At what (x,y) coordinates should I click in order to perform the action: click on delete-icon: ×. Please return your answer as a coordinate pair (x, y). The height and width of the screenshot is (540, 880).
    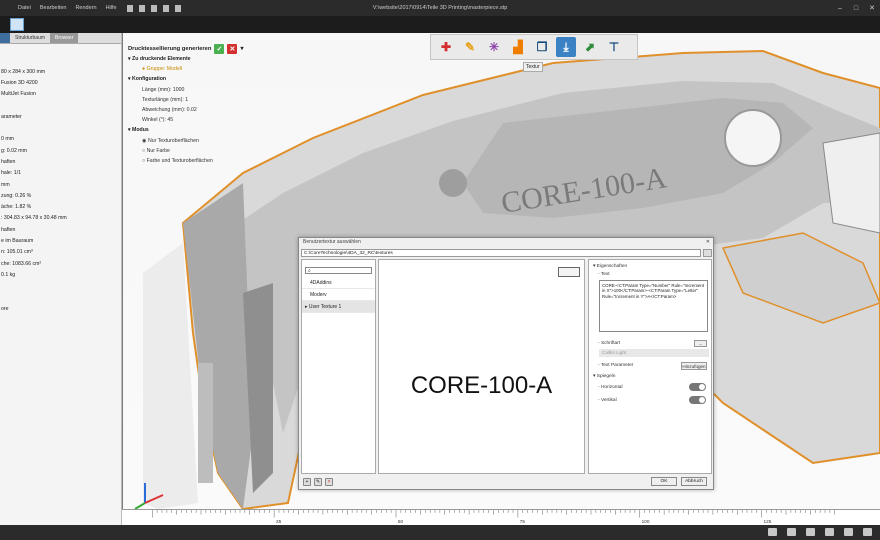
    Looking at the image, I should click on (329, 482).